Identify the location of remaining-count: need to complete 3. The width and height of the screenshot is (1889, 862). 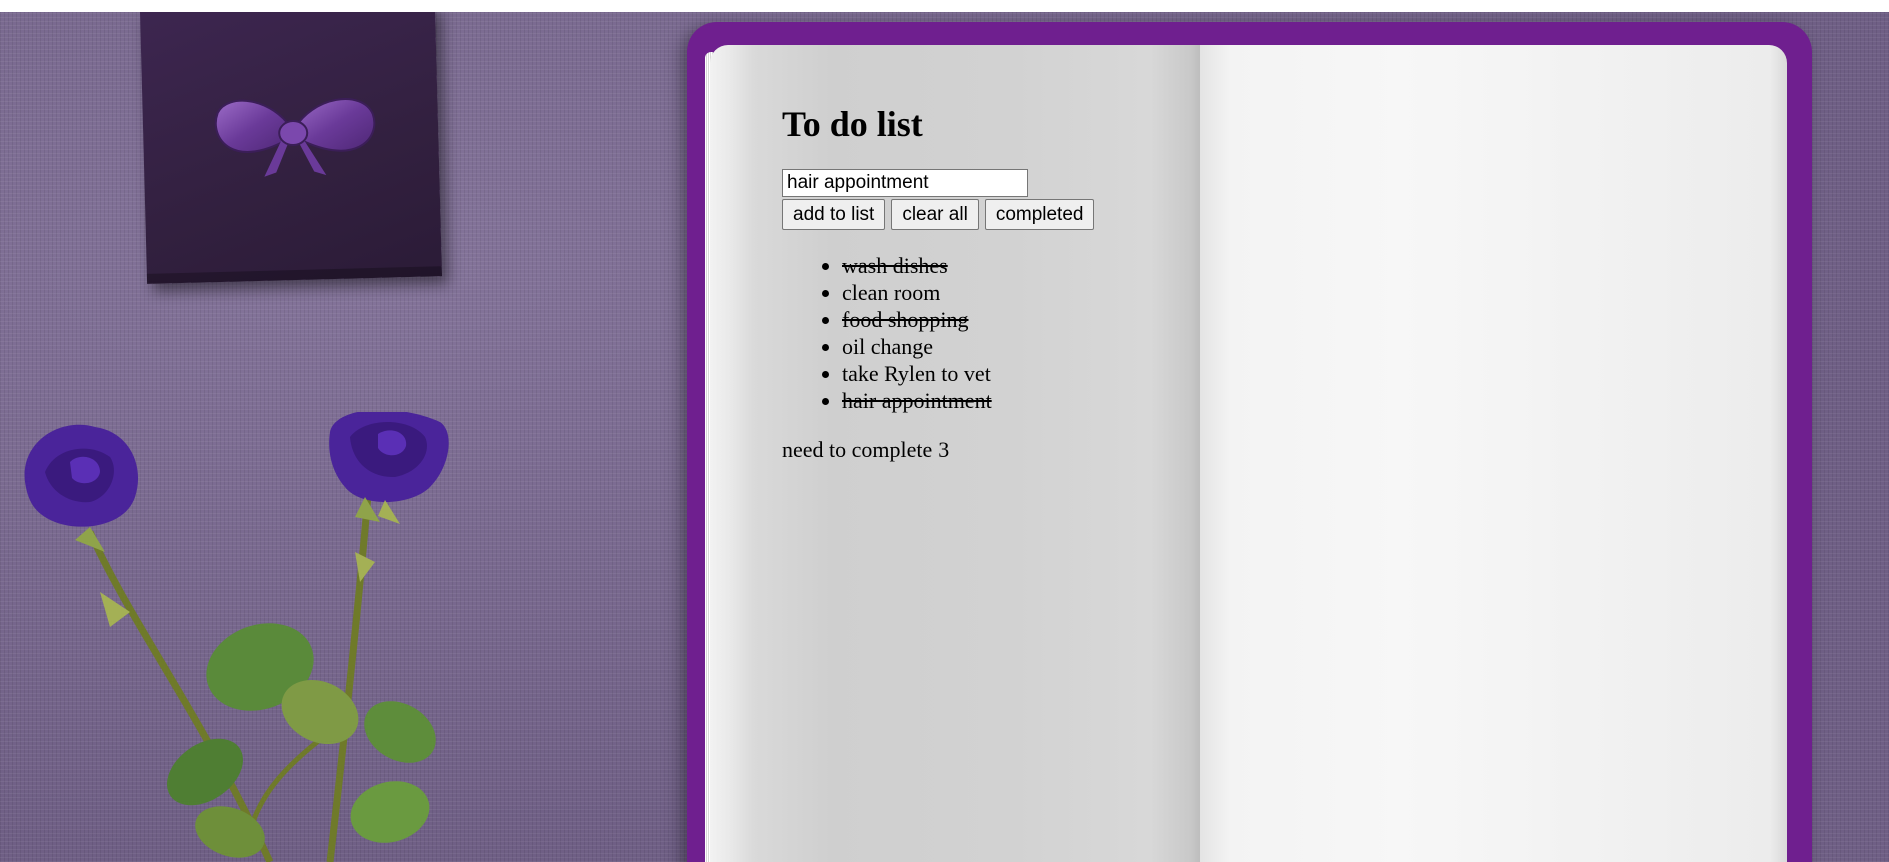
(938, 449).